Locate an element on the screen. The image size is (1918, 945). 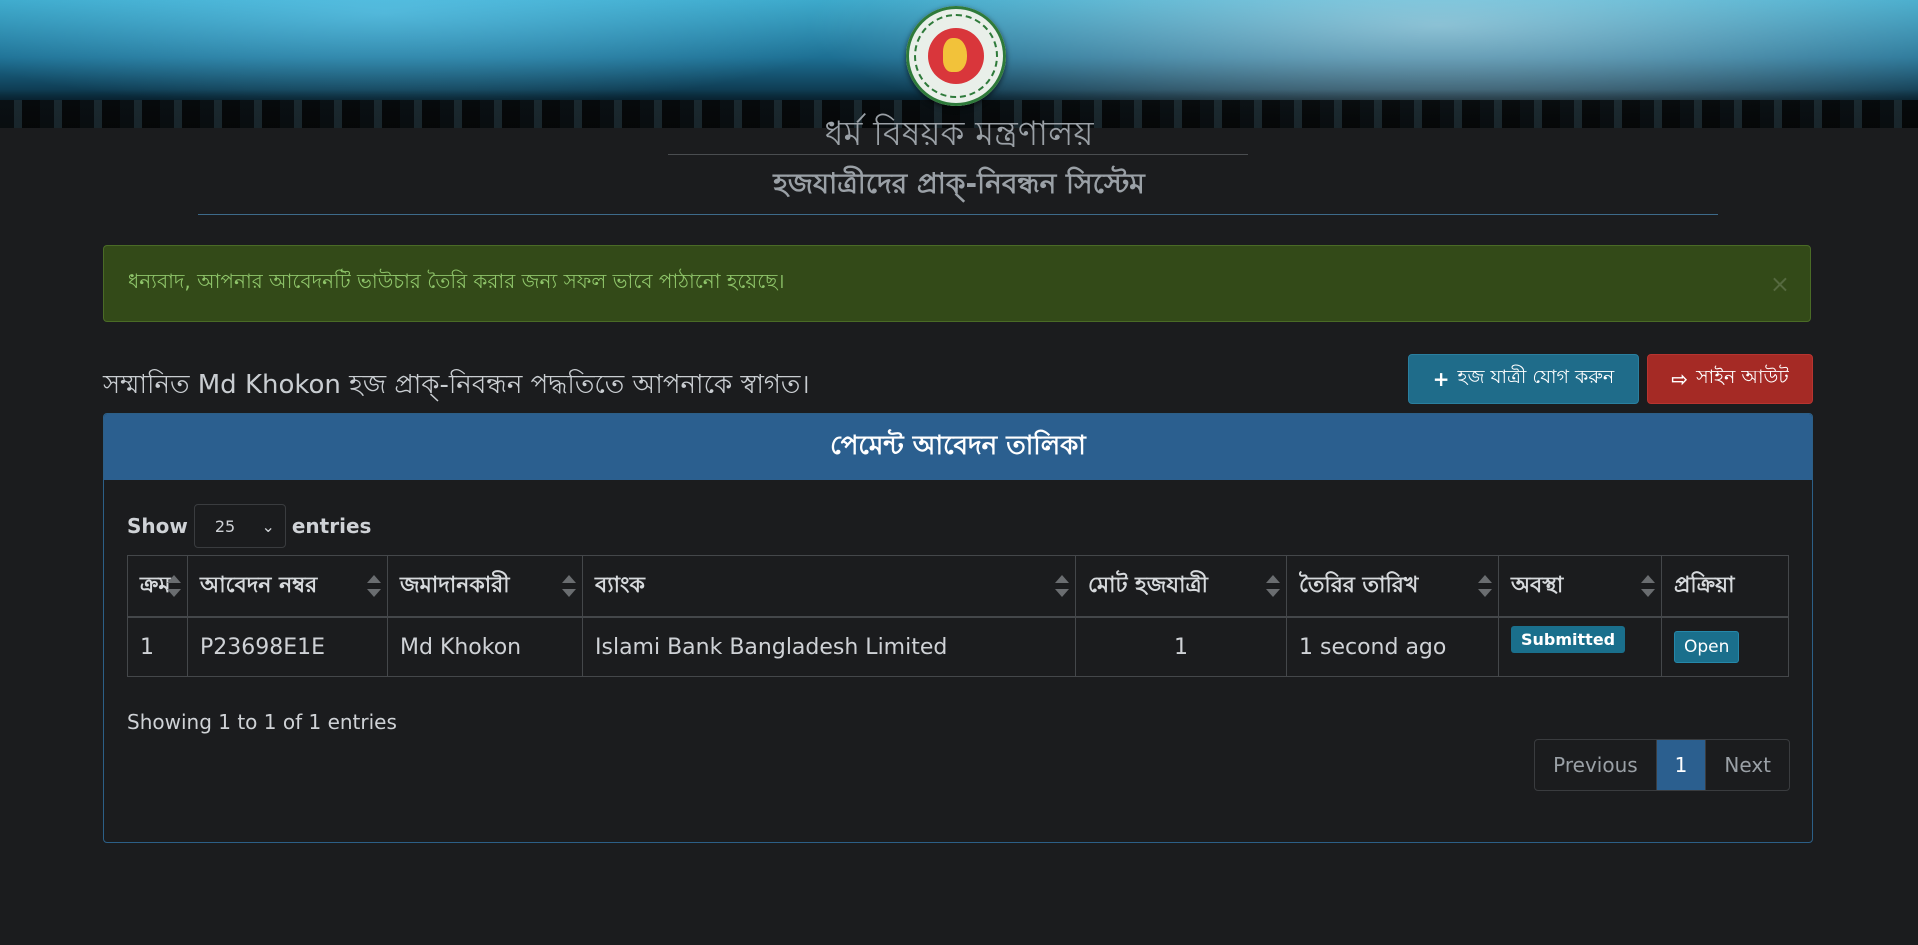
page-length-control: Show 25 ⌄ entries is located at coordinates (249, 526).